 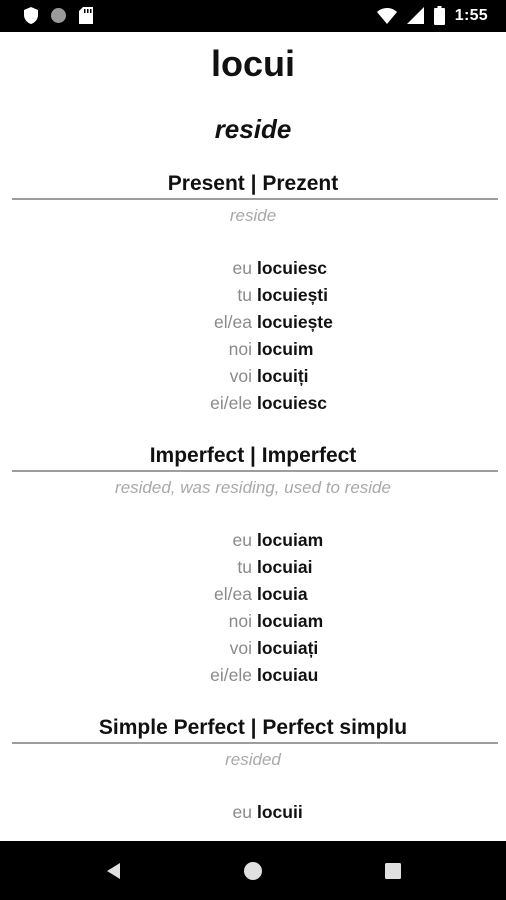 What do you see at coordinates (253, 183) in the screenshot?
I see `tense-title-present: Present | Prezent` at bounding box center [253, 183].